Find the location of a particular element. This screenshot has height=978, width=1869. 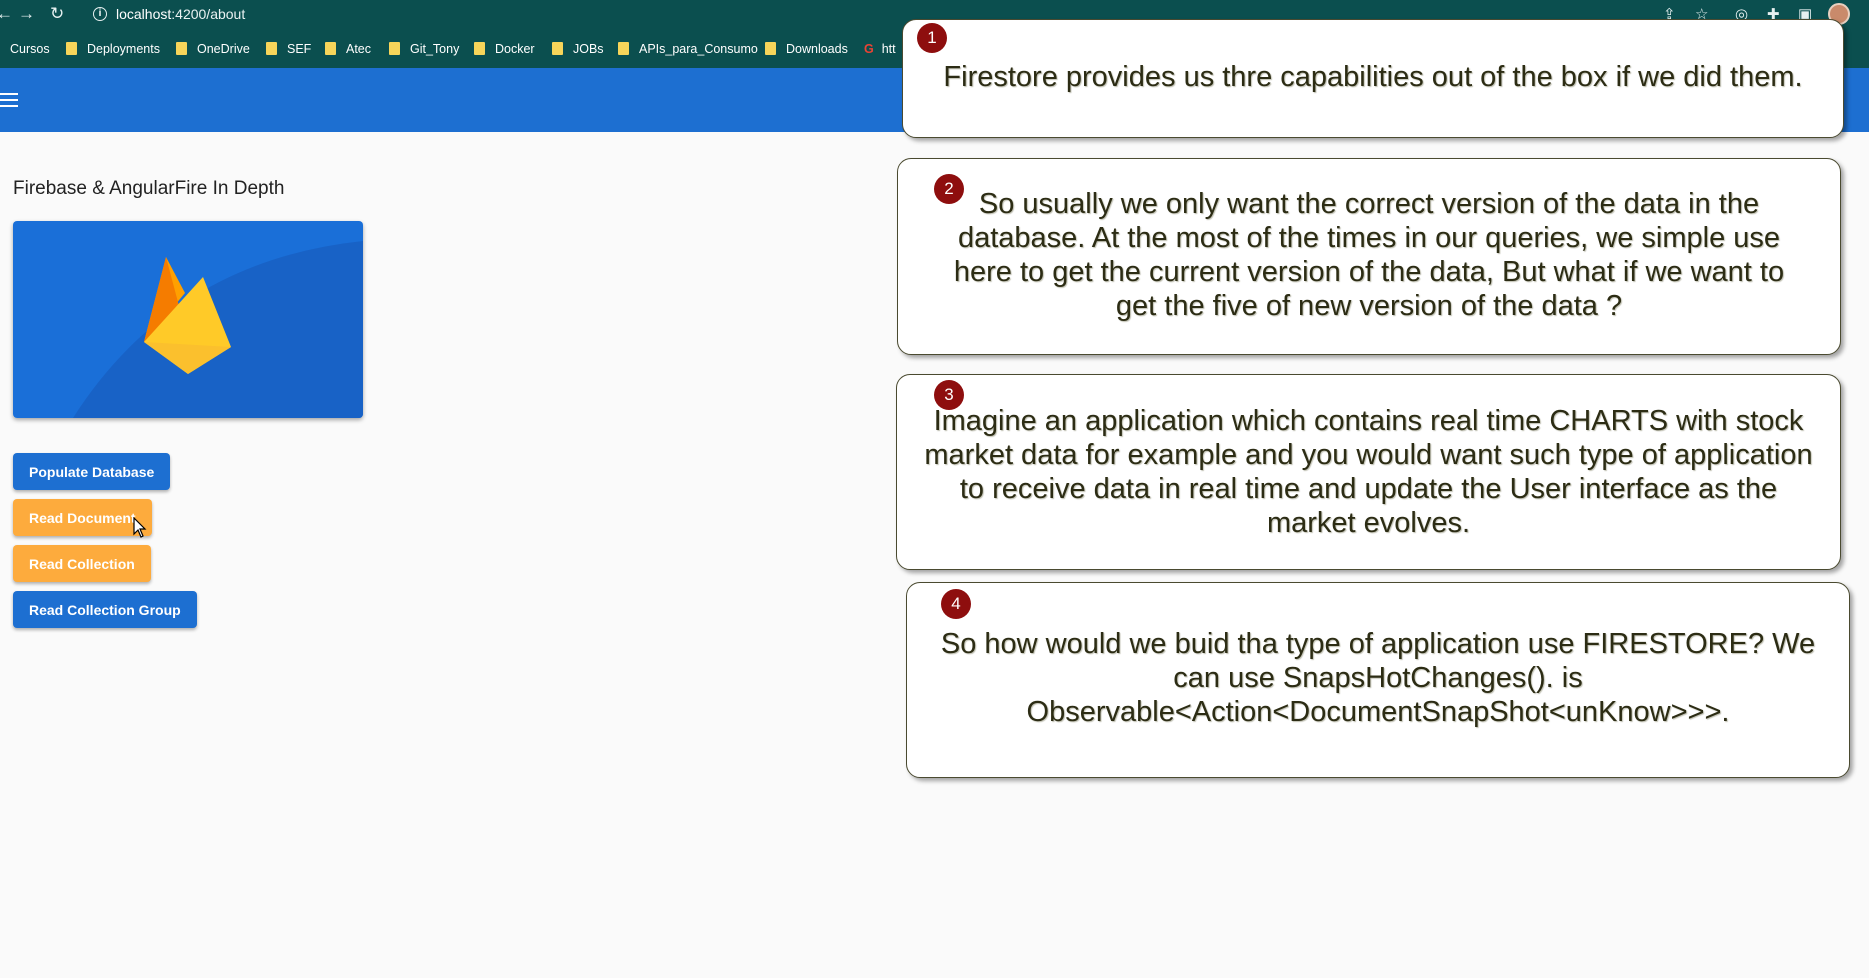

google-icon: G is located at coordinates (869, 49).